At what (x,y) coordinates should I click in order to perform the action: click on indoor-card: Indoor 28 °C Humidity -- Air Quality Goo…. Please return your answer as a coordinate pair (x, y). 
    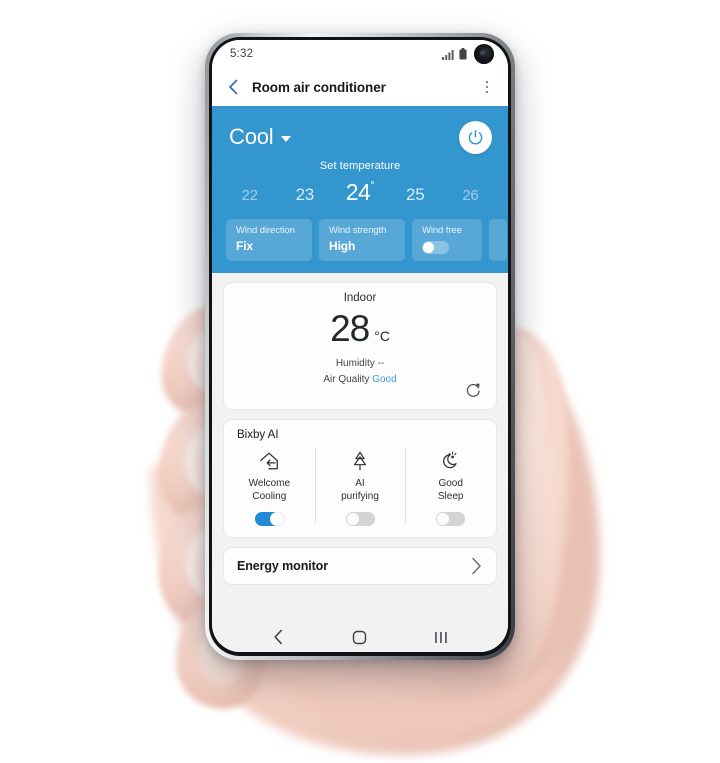
    Looking at the image, I should click on (360, 346).